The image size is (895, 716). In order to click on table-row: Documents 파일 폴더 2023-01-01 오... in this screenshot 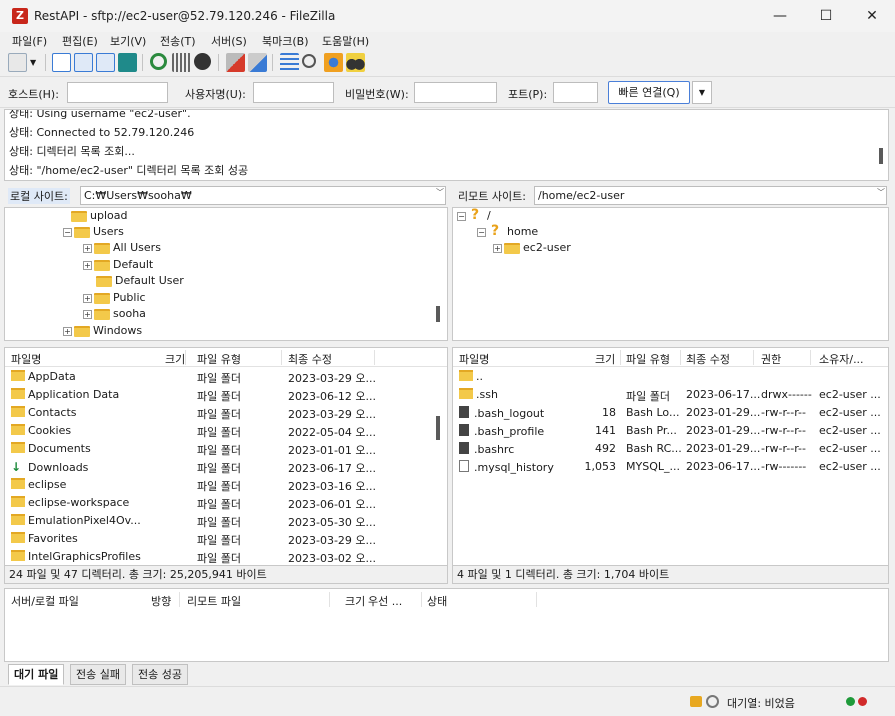, I will do `click(226, 449)`.